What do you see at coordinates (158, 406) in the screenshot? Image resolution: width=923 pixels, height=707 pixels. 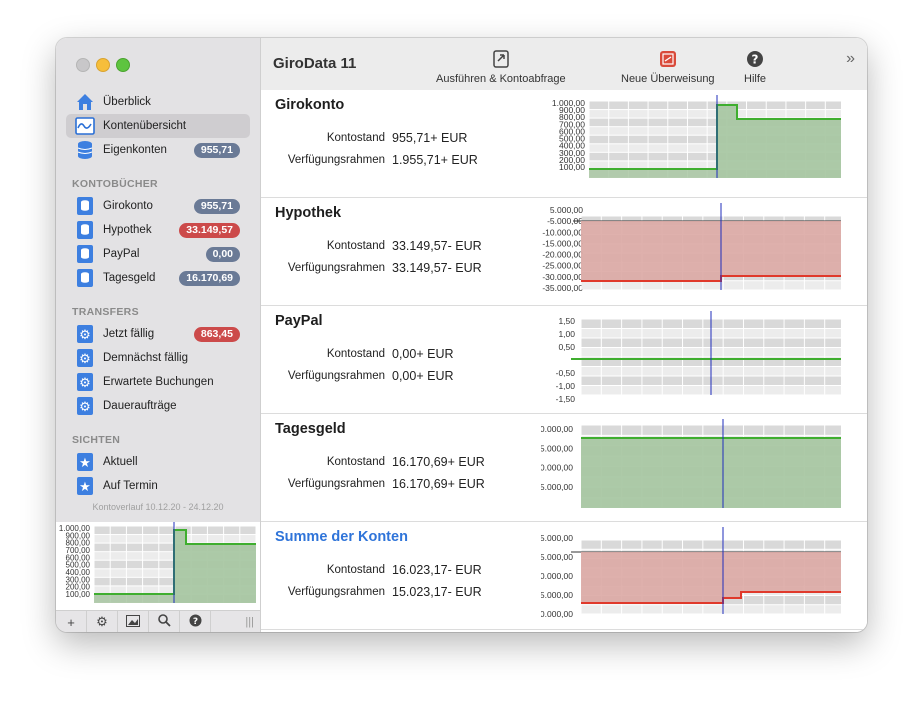 I see `sidebar-item-dauerauftraege: ⚙ Daueraufträge` at bounding box center [158, 406].